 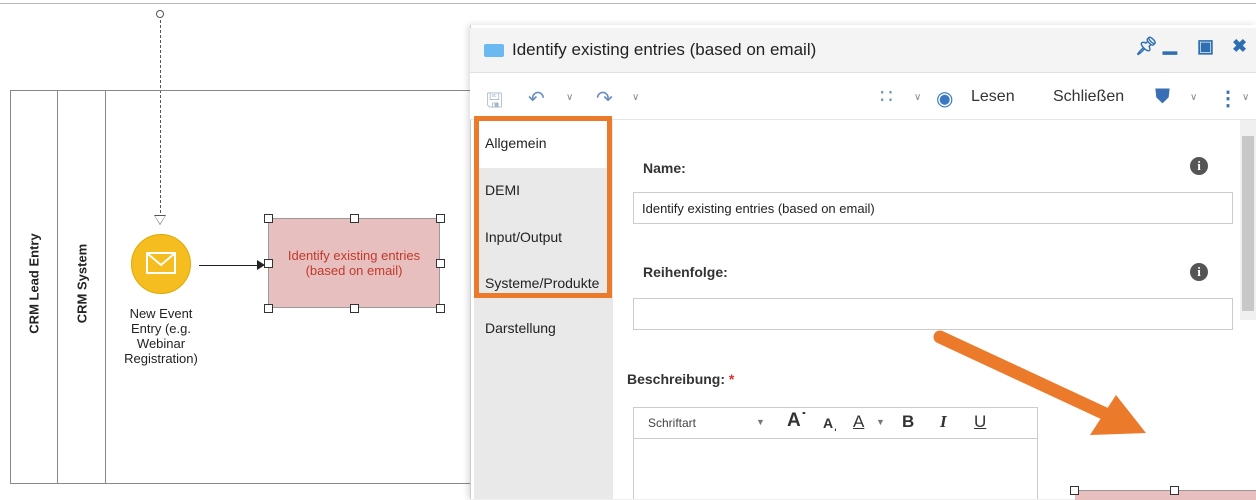 I want to click on scrollbar-thumb, so click(x=1248, y=223).